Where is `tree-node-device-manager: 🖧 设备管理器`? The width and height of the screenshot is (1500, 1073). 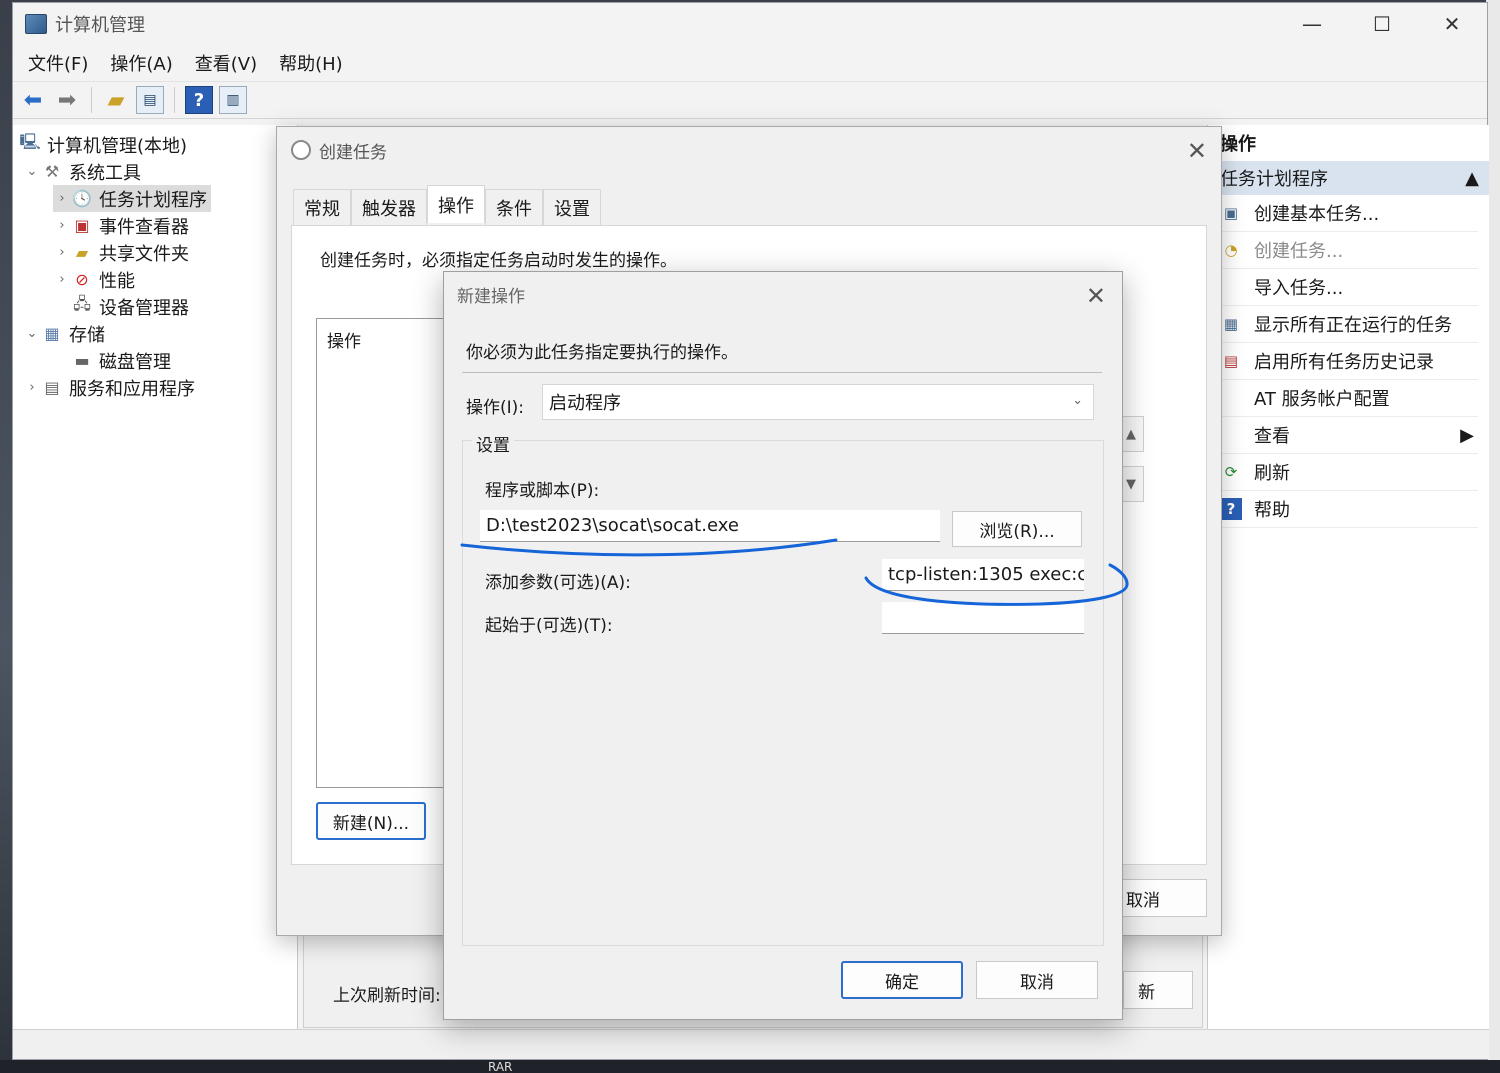 tree-node-device-manager: 🖧 设备管理器 is located at coordinates (130, 306).